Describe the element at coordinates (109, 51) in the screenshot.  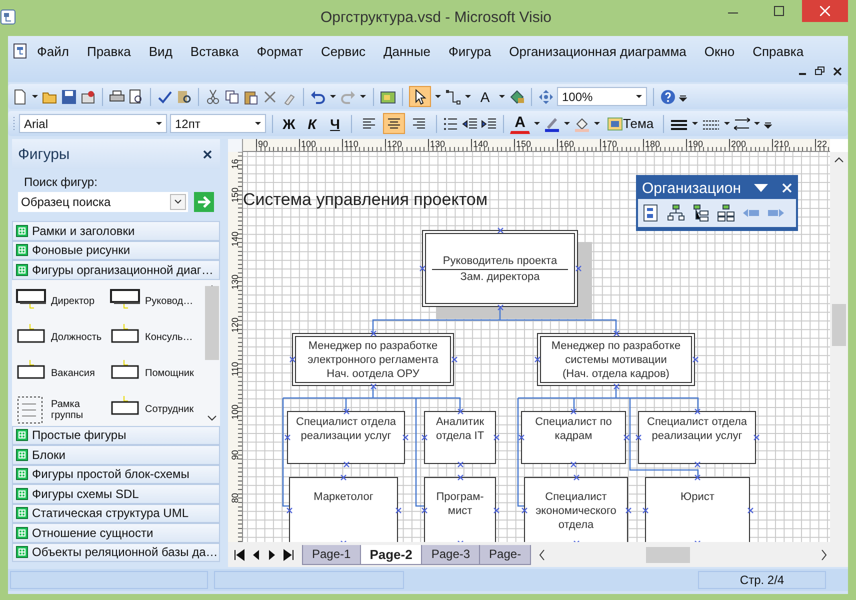
I see `menu-item: Правка` at that location.